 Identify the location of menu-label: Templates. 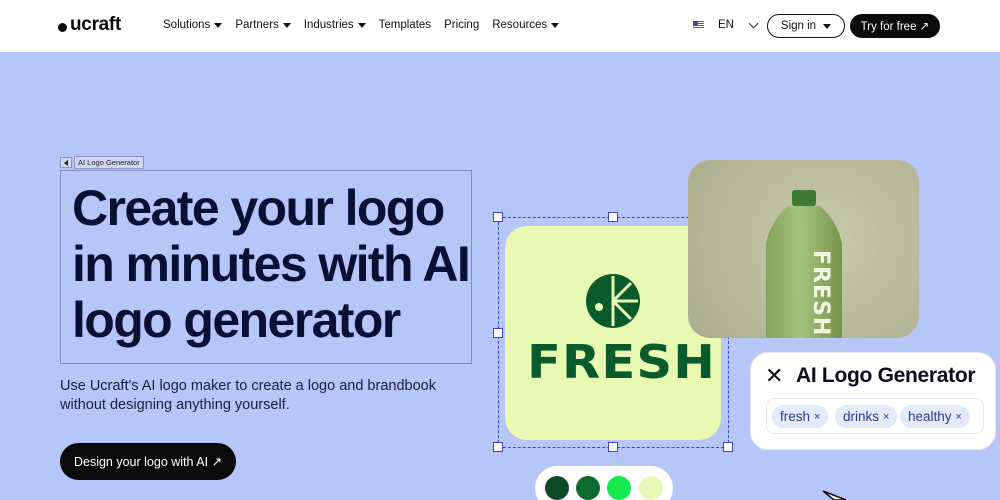
(405, 25).